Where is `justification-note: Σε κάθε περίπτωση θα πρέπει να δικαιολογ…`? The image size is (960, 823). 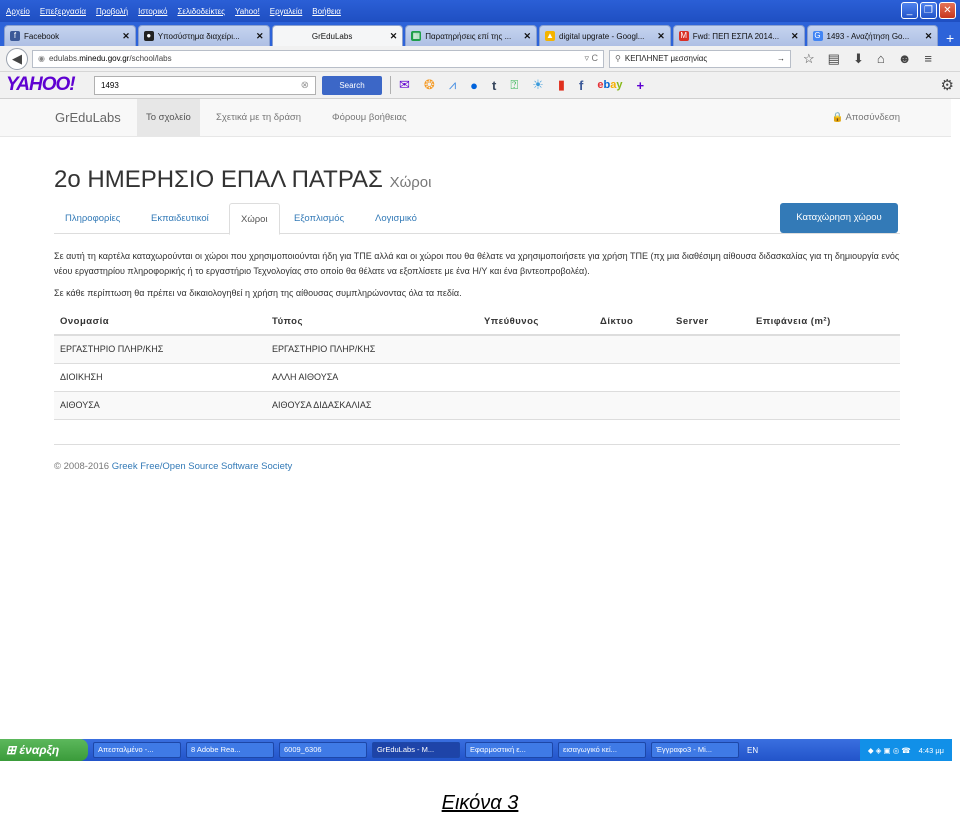 justification-note: Σε κάθε περίπτωση θα πρέπει να δικαιολογ… is located at coordinates (258, 293).